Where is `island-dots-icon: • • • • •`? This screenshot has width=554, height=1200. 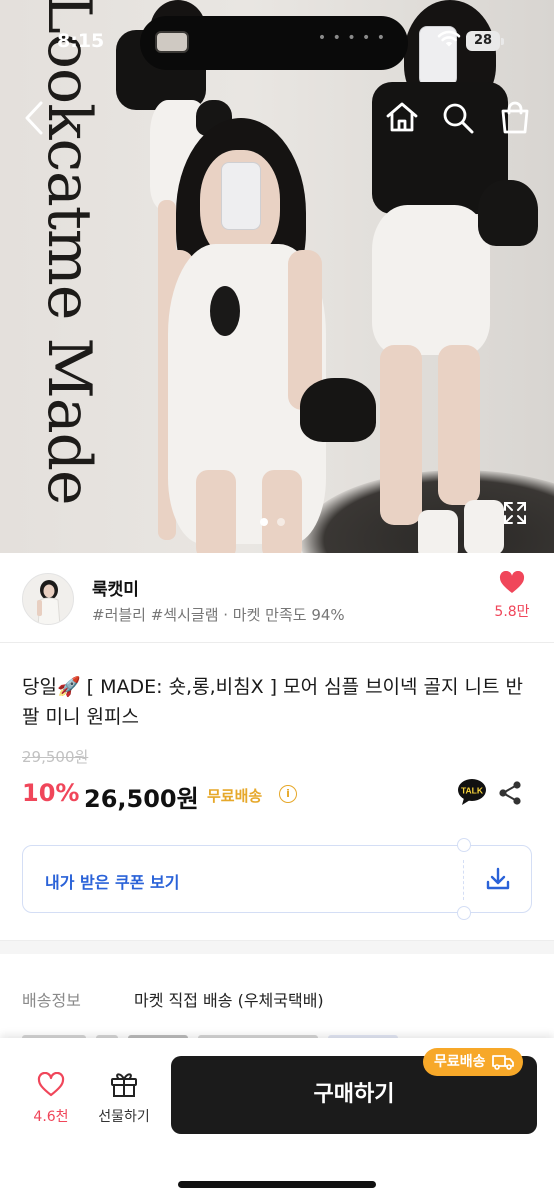
island-dots-icon: • • • • • is located at coordinates (351, 38).